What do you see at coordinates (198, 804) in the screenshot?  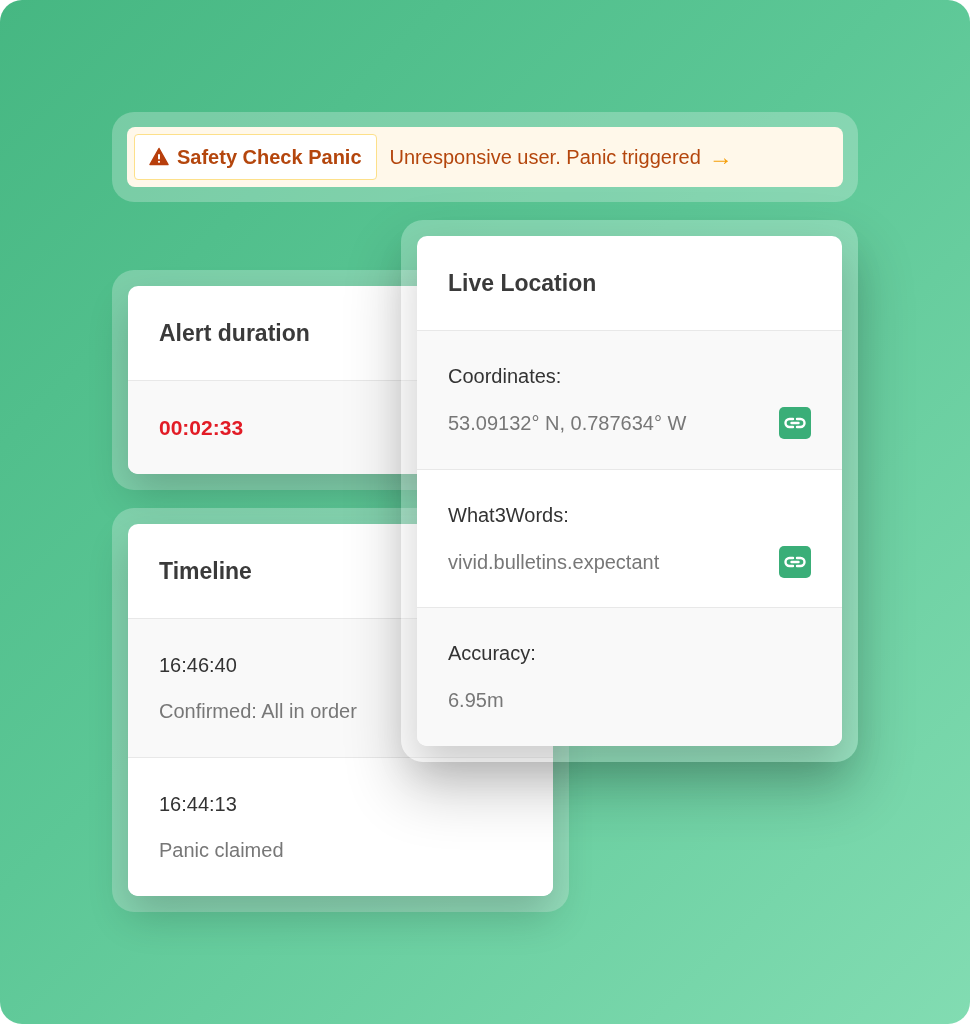 I see `timeline-time: 16:44:13` at bounding box center [198, 804].